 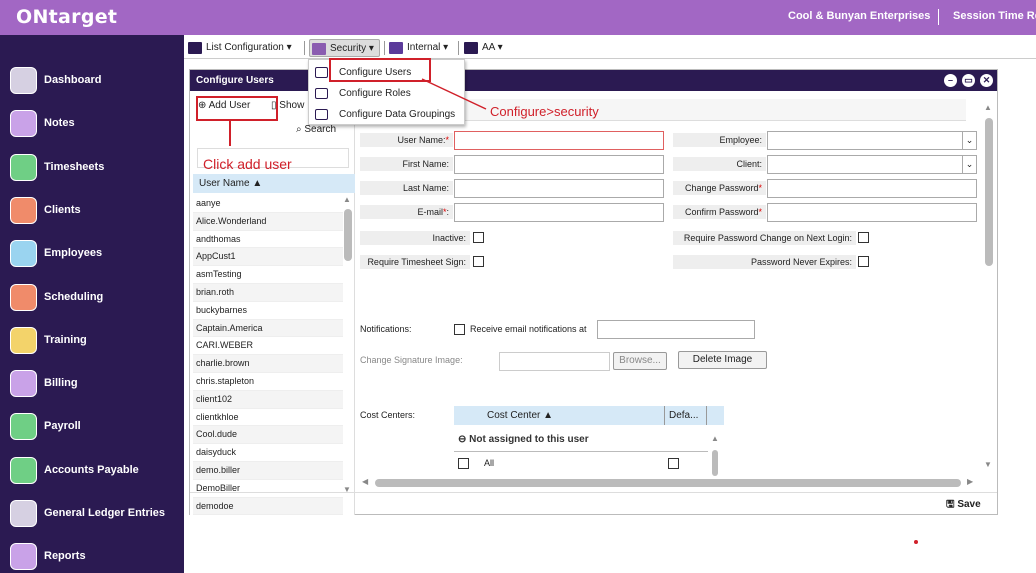 I want to click on list-item: client102, so click(x=268, y=399).